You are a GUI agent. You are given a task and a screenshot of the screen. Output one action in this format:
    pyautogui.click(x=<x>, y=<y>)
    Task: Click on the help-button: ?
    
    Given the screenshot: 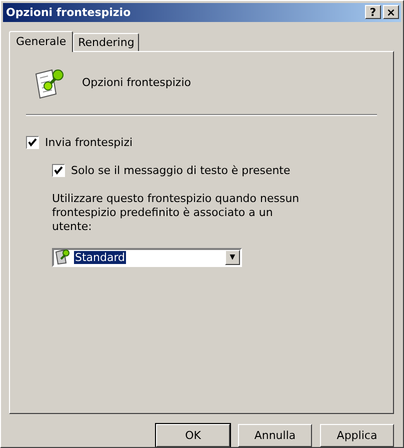 What is the action you would take?
    pyautogui.click(x=373, y=12)
    